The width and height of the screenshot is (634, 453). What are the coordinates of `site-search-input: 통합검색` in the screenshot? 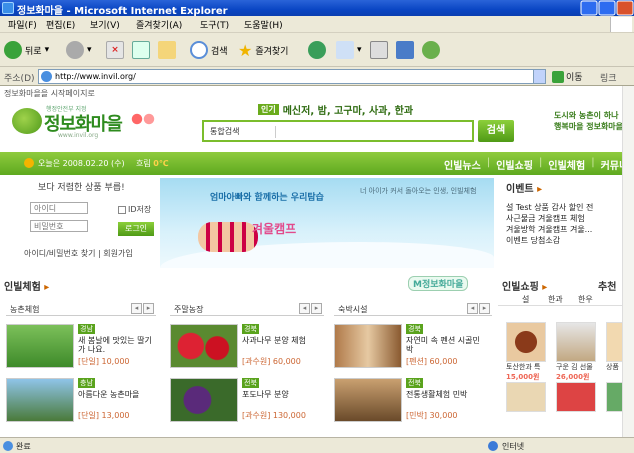 It's located at (338, 131).